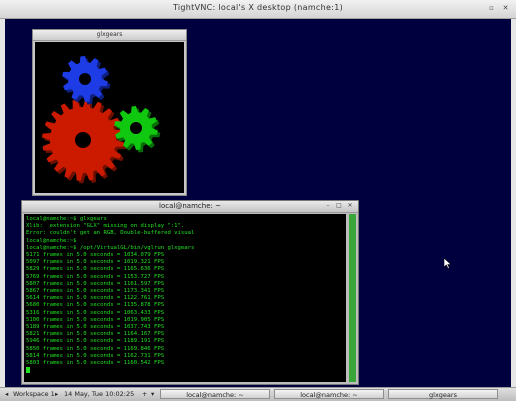  Describe the element at coordinates (443, 394) in the screenshot. I see `task-button-glxgears: glxgears` at that location.